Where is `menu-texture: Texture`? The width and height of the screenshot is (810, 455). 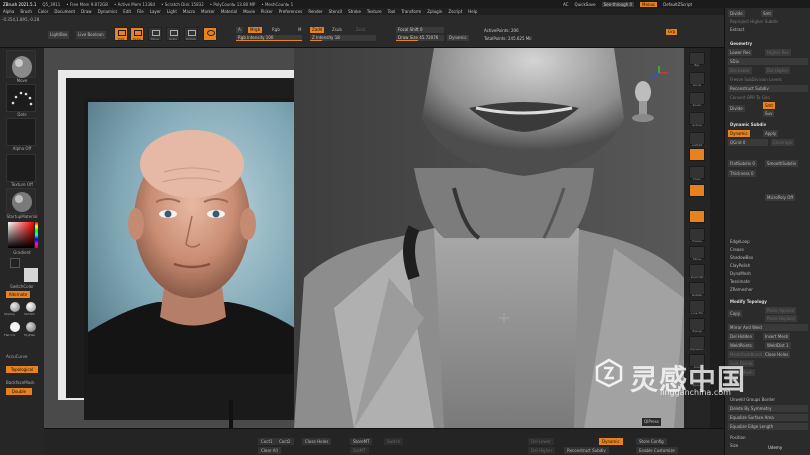 menu-texture: Texture is located at coordinates (374, 11).